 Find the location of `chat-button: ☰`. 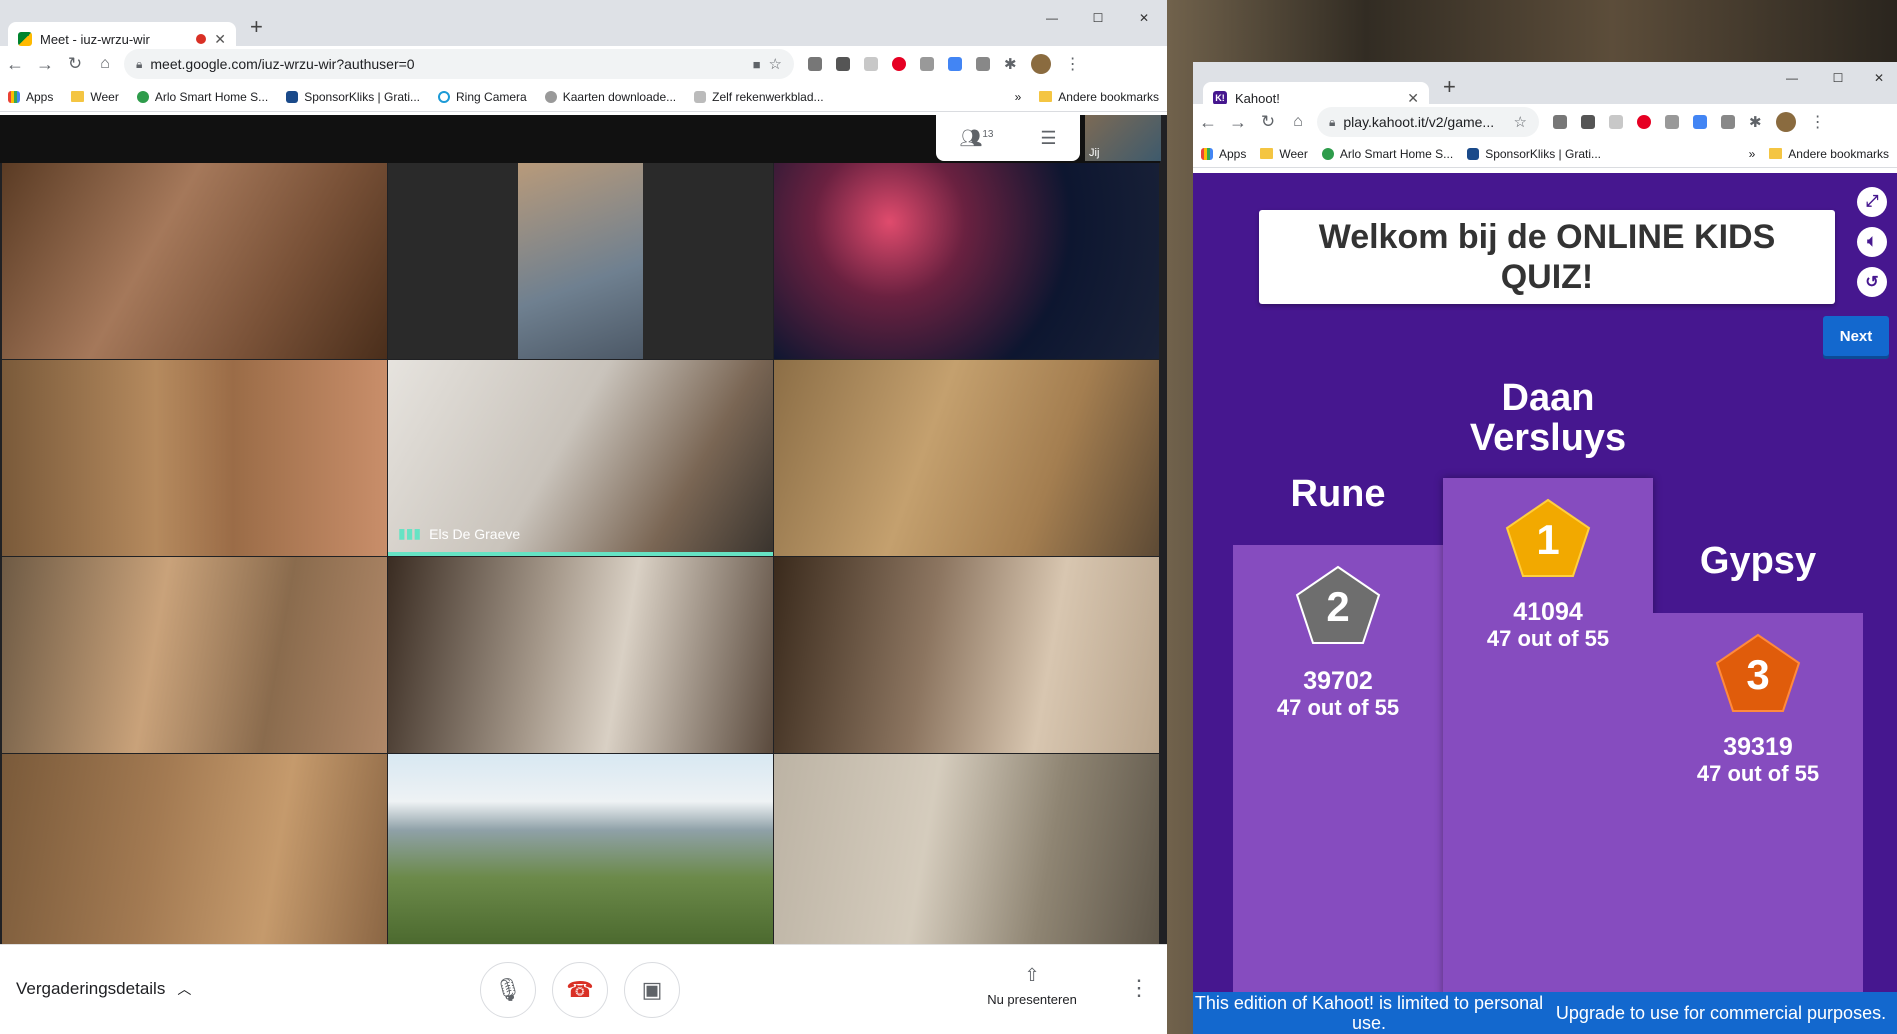

chat-button: ☰ is located at coordinates (1048, 138).